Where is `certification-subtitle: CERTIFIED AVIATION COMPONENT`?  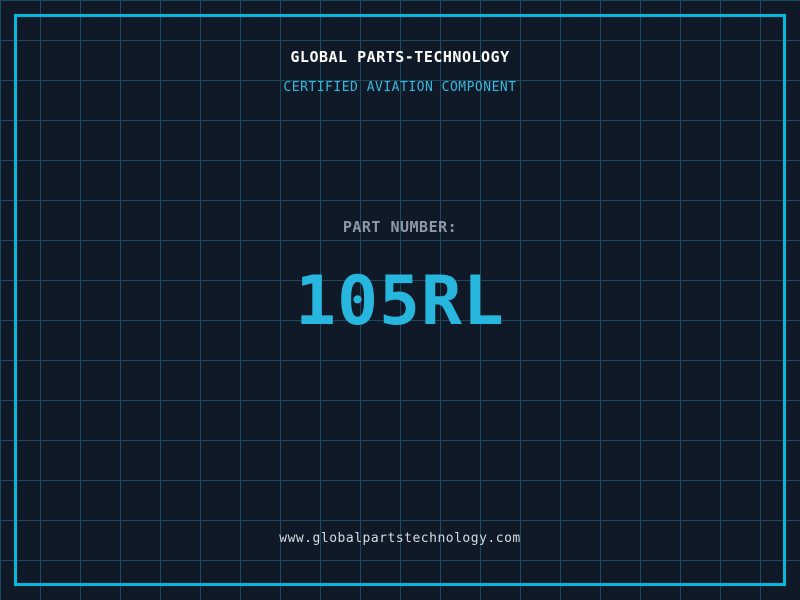
certification-subtitle: CERTIFIED AVIATION COMPONENT is located at coordinates (400, 87).